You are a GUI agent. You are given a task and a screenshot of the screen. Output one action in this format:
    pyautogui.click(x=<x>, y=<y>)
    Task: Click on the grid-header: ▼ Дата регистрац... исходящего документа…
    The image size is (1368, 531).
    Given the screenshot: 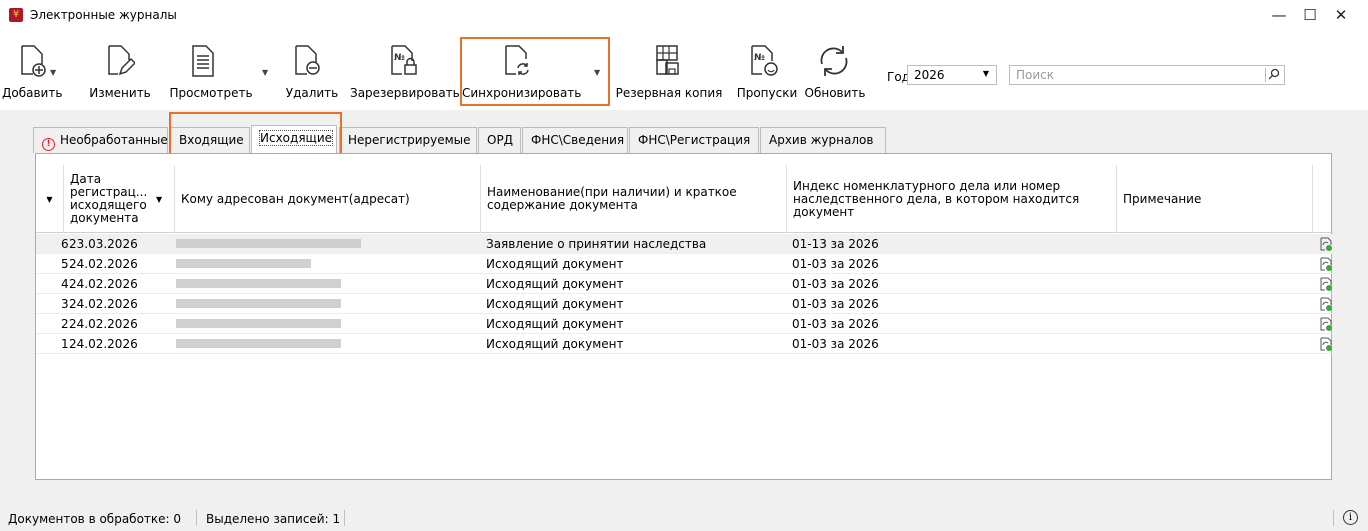 What is the action you would take?
    pyautogui.click(x=684, y=199)
    